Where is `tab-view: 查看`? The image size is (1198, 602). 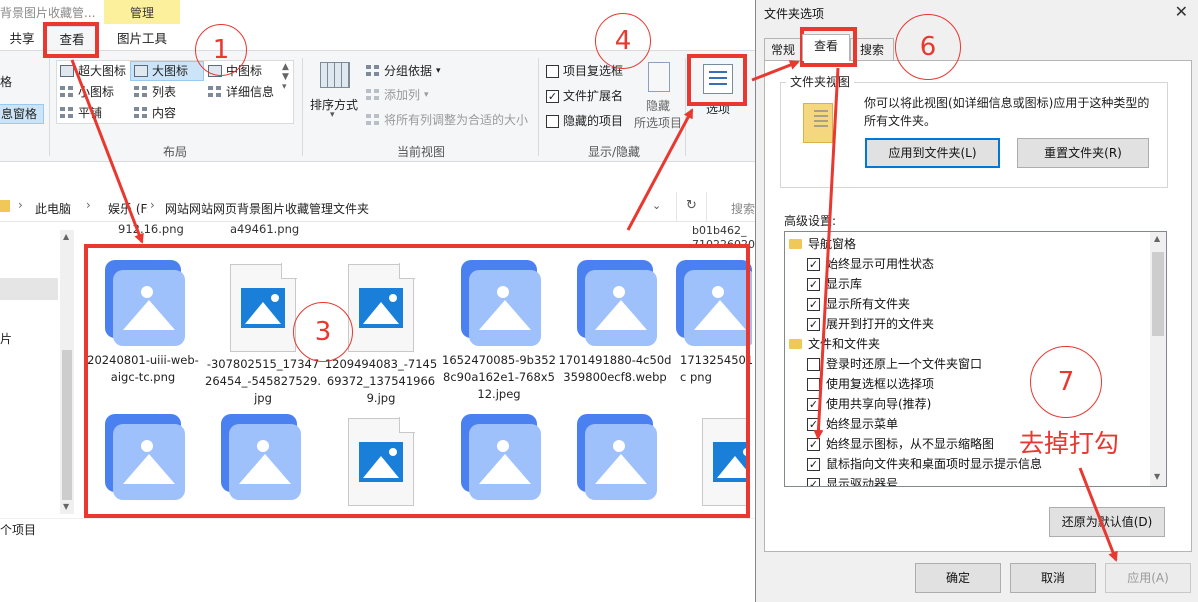 tab-view: 查看 is located at coordinates (826, 47).